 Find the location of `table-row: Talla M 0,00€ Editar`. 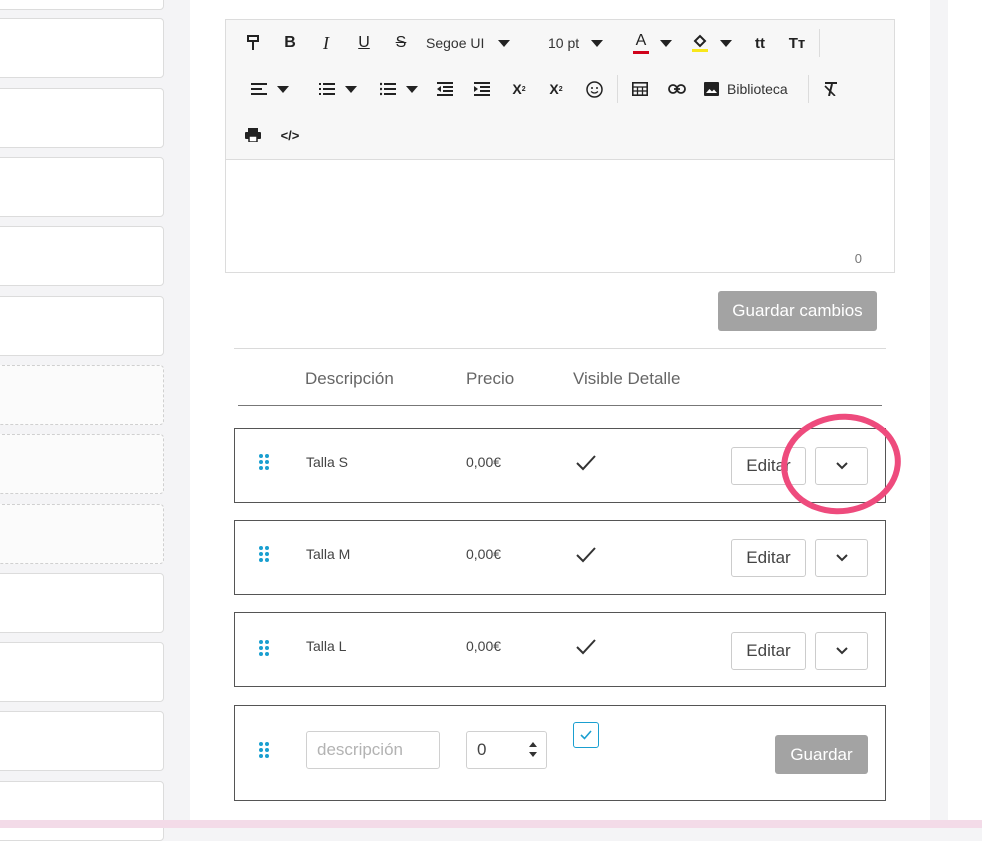

table-row: Talla M 0,00€ Editar is located at coordinates (560, 557).